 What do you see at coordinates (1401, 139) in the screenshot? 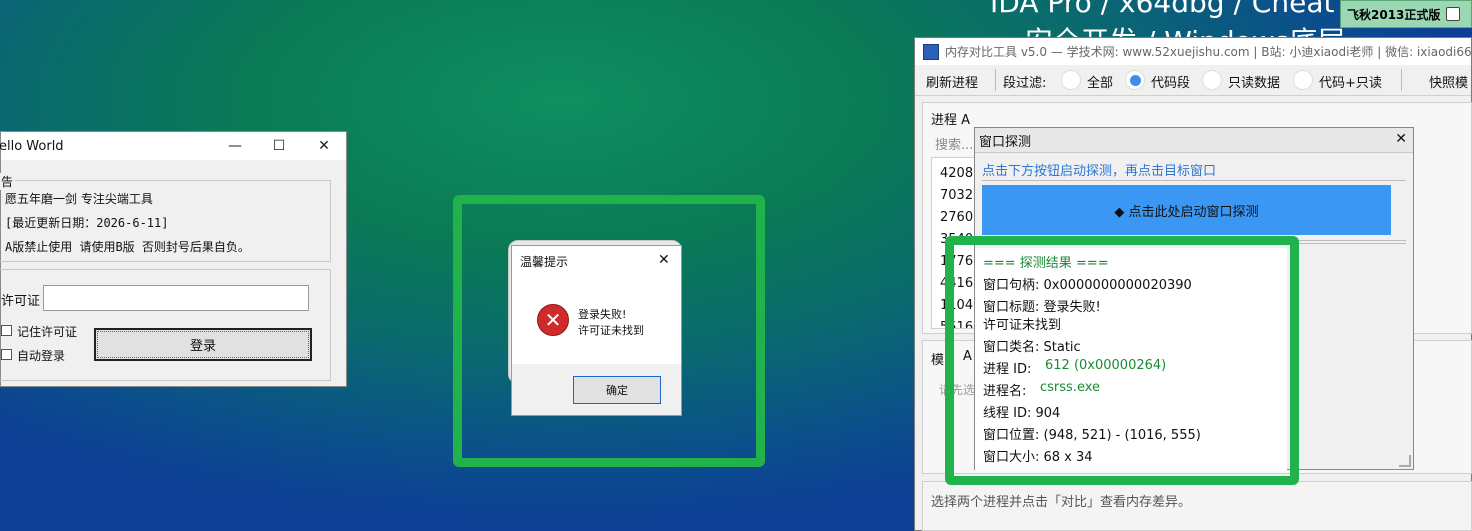
I see `probe-close-button: ✕` at bounding box center [1401, 139].